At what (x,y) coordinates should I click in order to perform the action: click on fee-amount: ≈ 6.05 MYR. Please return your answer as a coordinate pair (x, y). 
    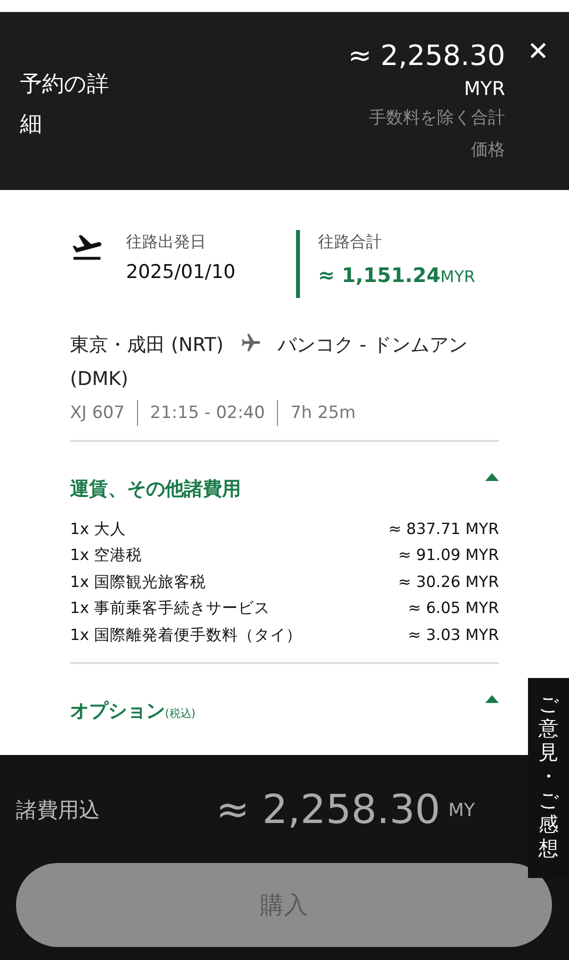
    Looking at the image, I should click on (453, 609).